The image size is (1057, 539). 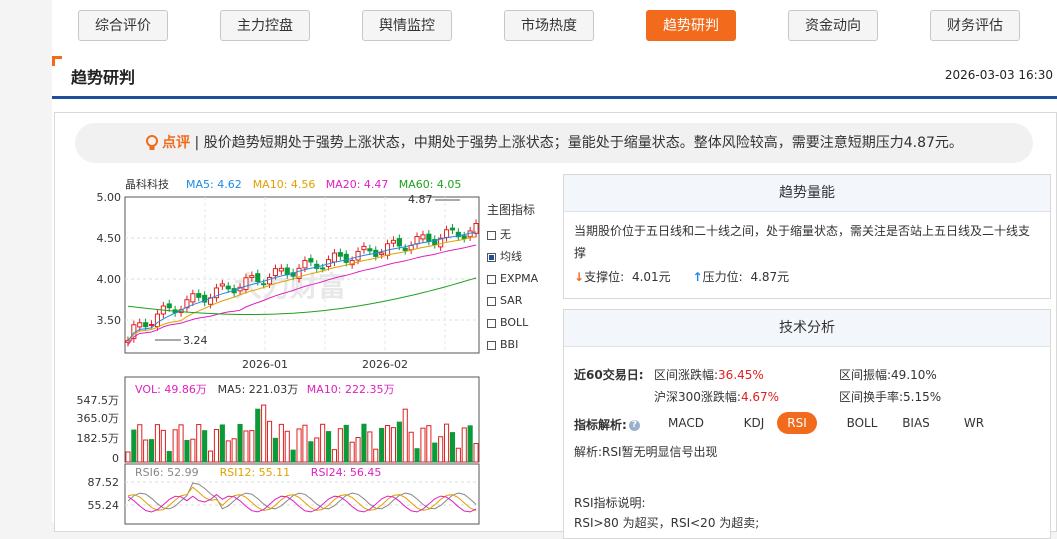 I want to click on indicator-label: 无, so click(x=505, y=234).